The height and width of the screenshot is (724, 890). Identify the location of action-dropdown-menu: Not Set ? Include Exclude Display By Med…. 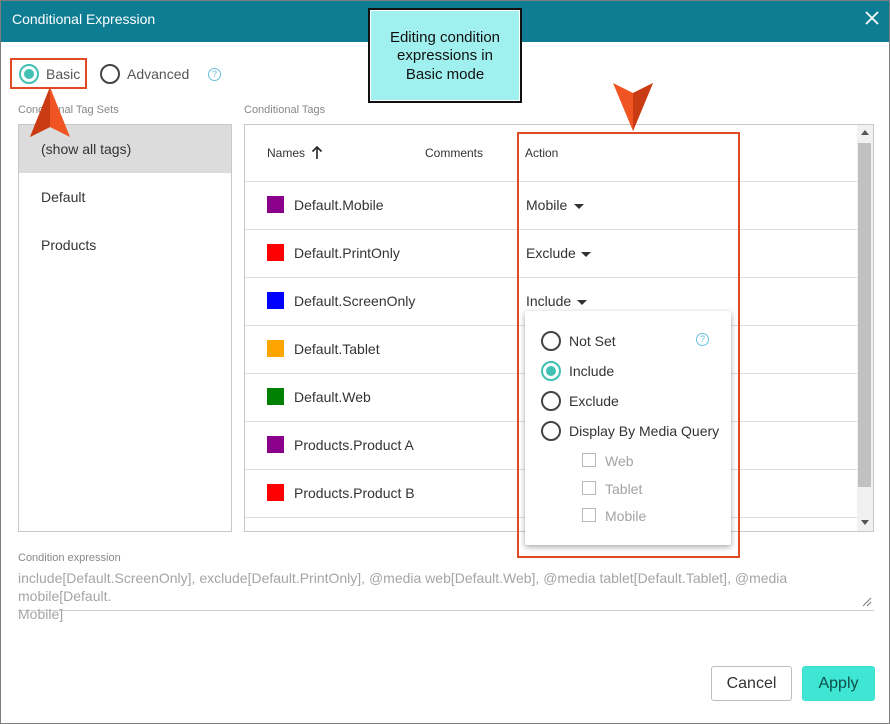
(628, 428).